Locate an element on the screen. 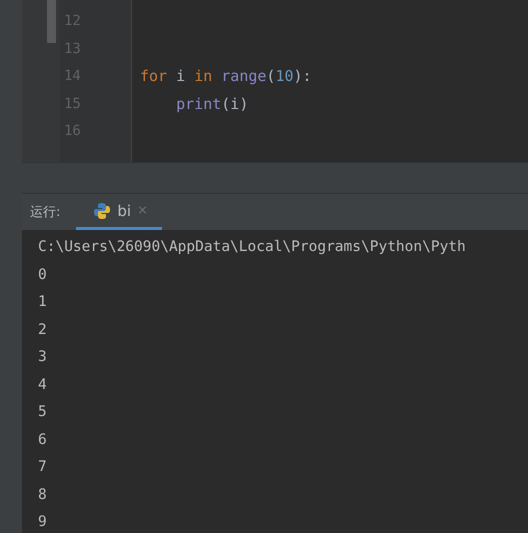  run-label: 运行: is located at coordinates (45, 212).